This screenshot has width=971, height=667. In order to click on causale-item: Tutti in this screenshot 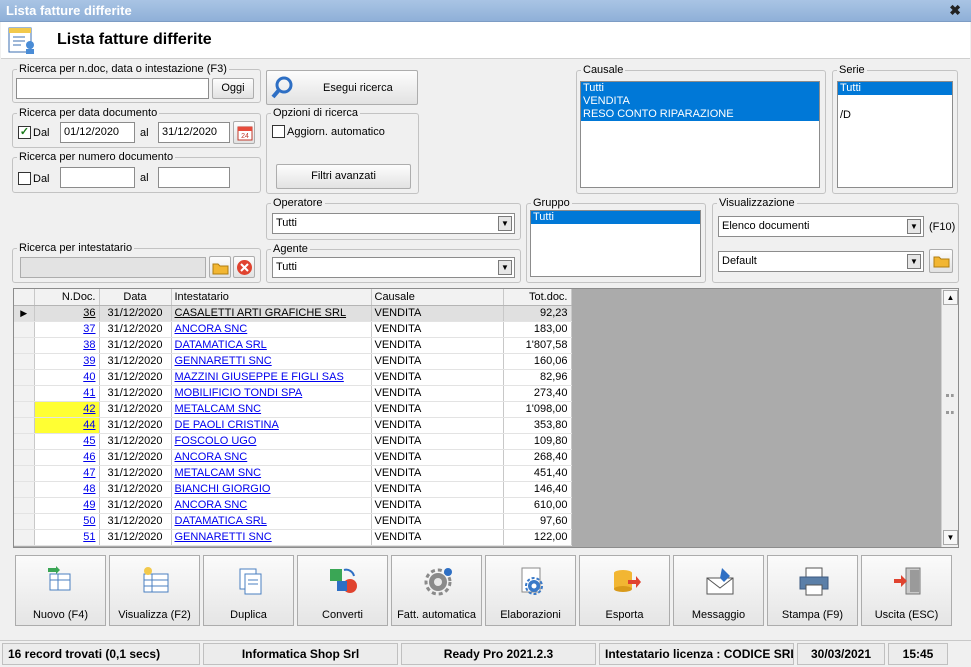, I will do `click(700, 88)`.